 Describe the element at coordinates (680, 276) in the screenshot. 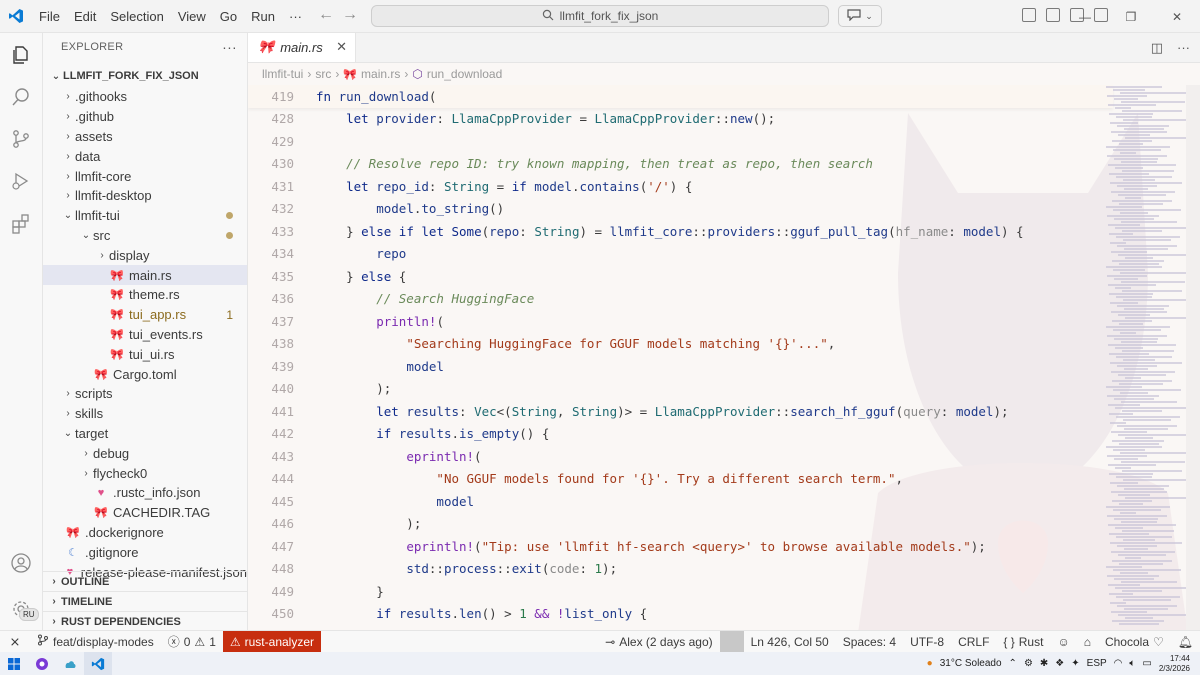

I see `code-line: 435 } else {` at that location.